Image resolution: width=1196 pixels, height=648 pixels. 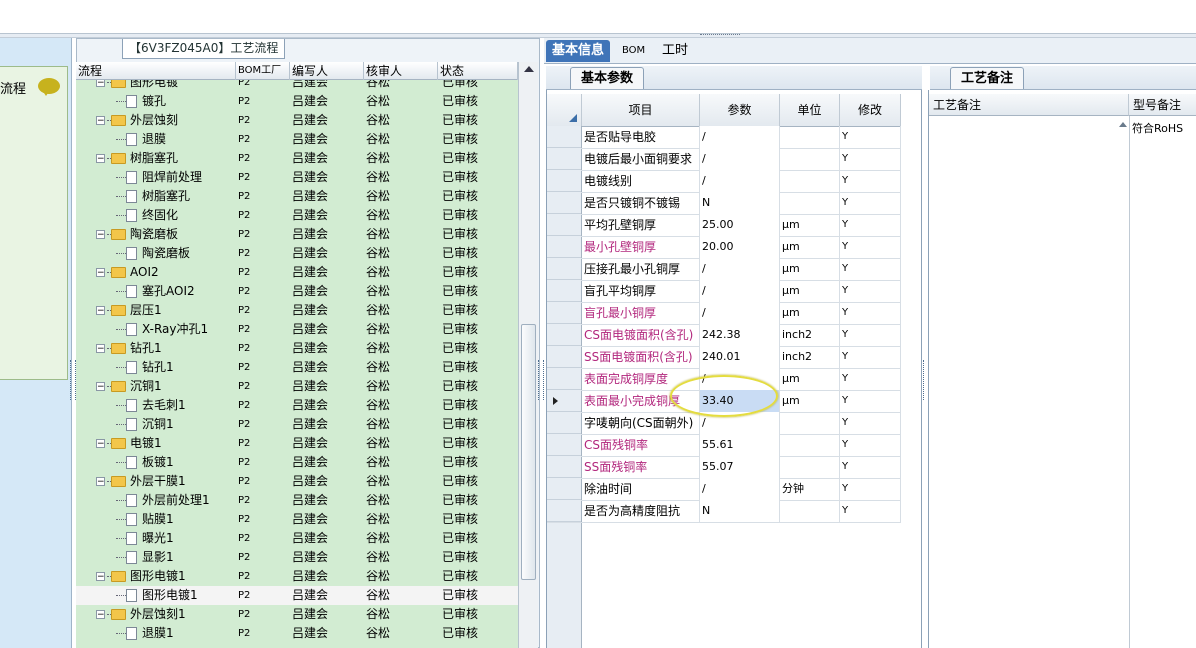 What do you see at coordinates (297, 86) in the screenshot?
I see `tree-row: − 图形电镀 P2 吕建会 谷松 已审核` at bounding box center [297, 86].